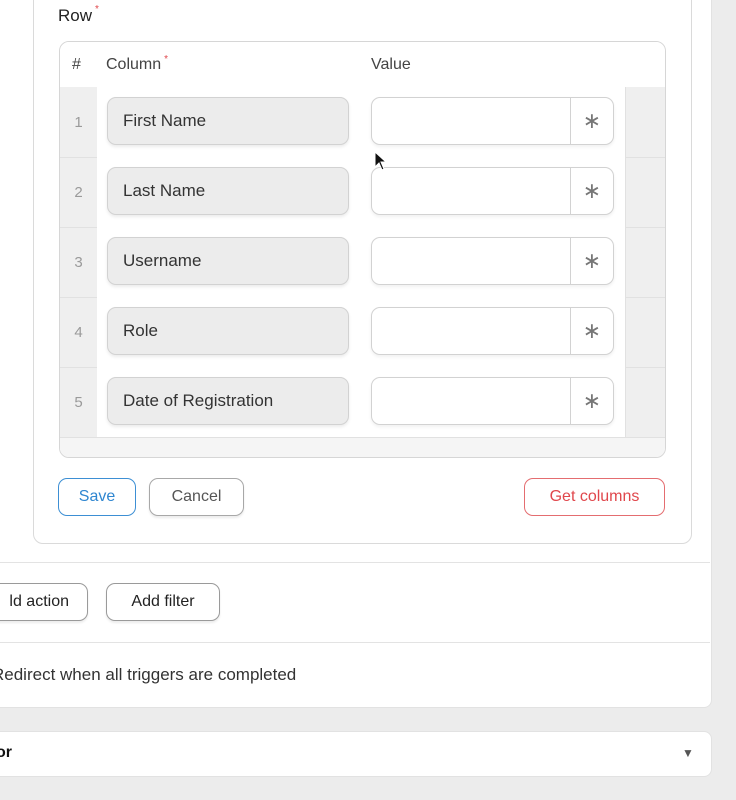  I want to click on column-cell: Username, so click(229, 262).